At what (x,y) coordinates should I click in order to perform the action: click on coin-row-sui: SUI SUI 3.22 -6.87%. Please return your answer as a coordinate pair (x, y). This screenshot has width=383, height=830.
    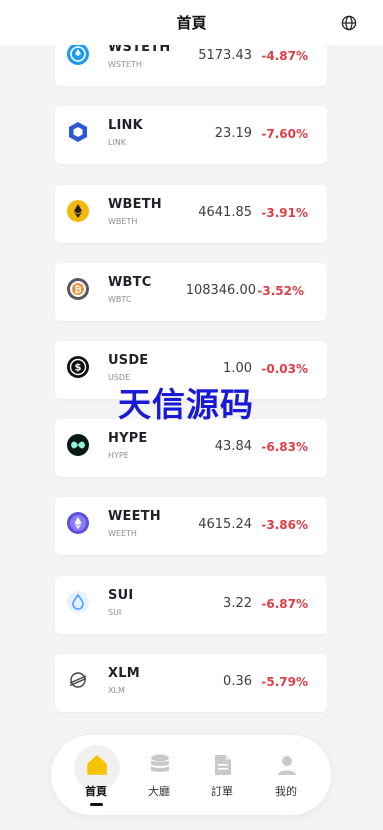
    Looking at the image, I should click on (191, 605).